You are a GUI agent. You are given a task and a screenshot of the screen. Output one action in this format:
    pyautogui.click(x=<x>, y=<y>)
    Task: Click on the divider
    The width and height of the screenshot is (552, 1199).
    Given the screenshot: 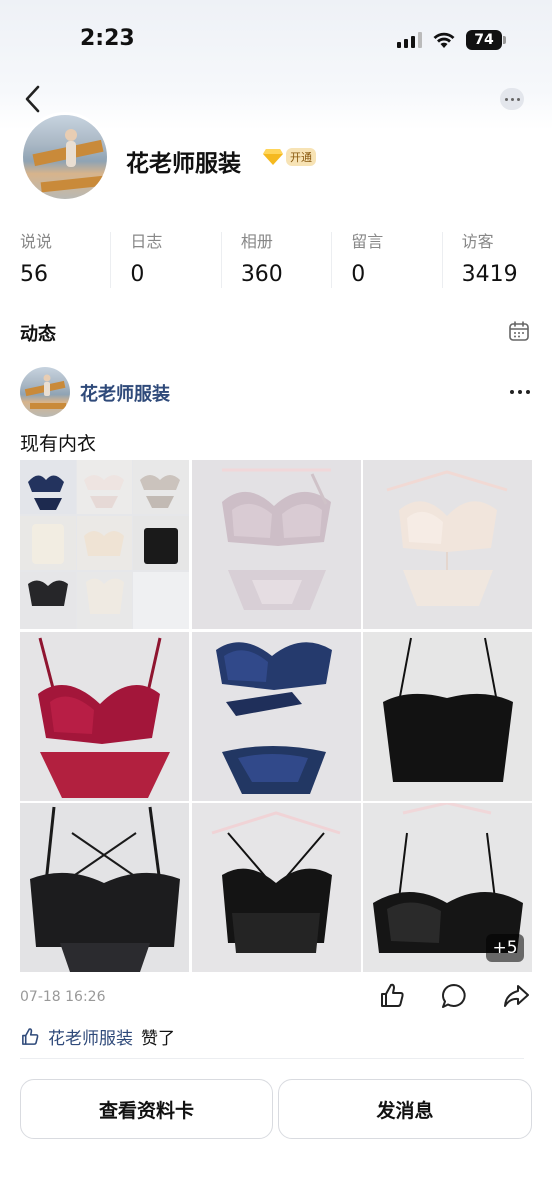 What is the action you would take?
    pyautogui.click(x=272, y=1058)
    